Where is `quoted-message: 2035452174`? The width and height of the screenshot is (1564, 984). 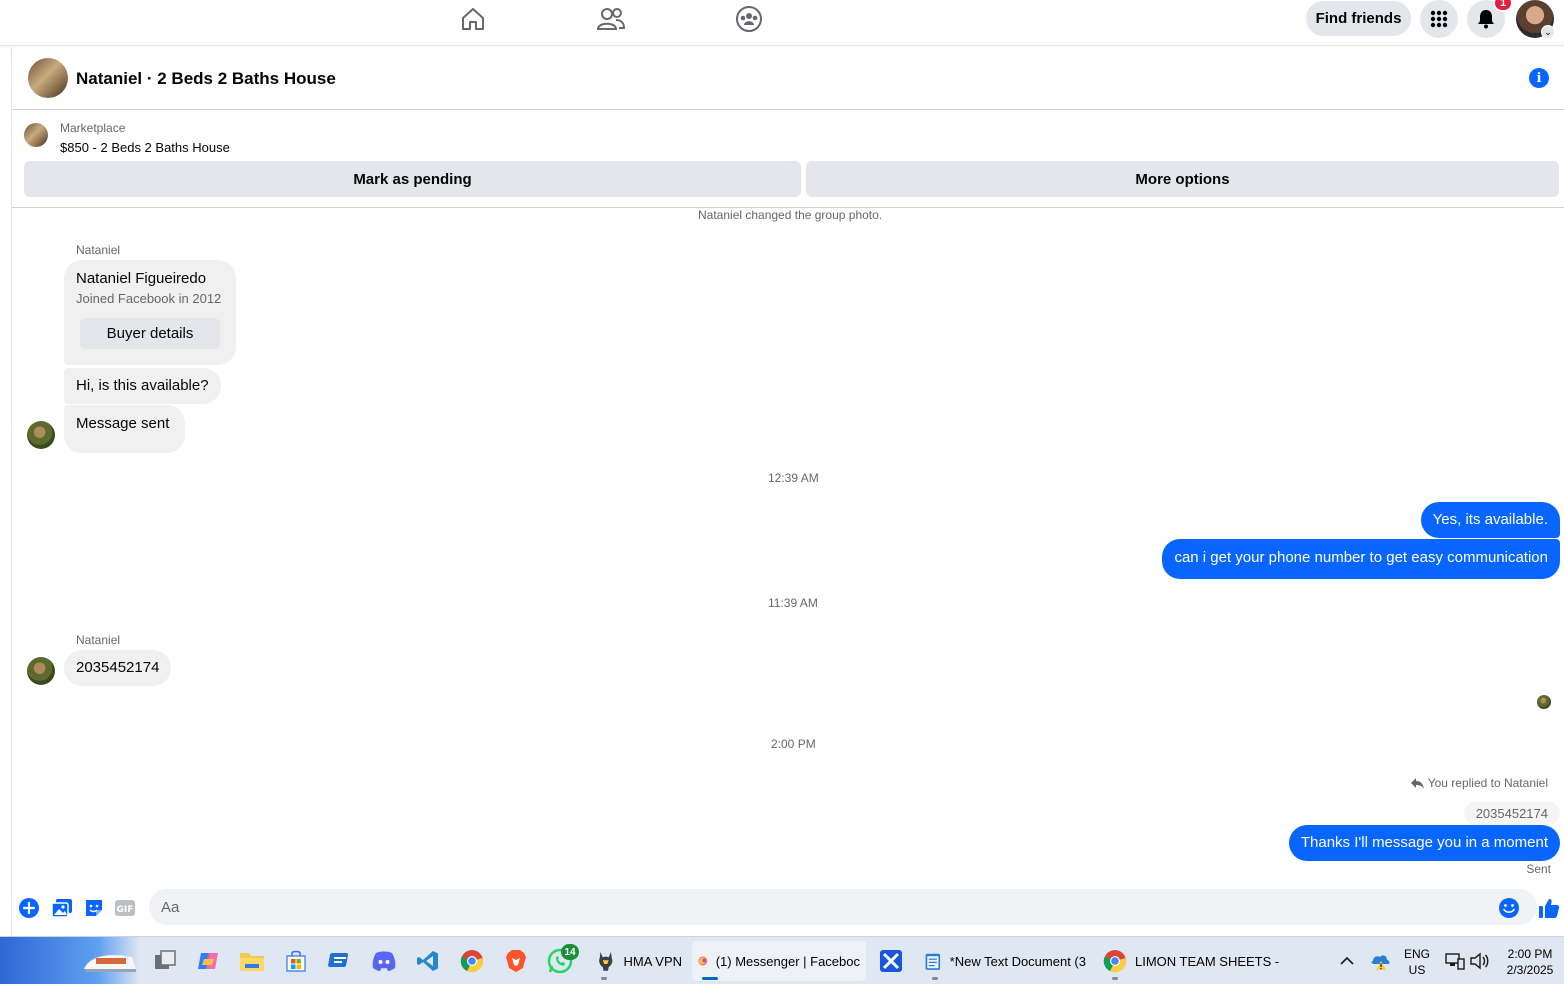
quoted-message: 2035452174 is located at coordinates (1511, 813).